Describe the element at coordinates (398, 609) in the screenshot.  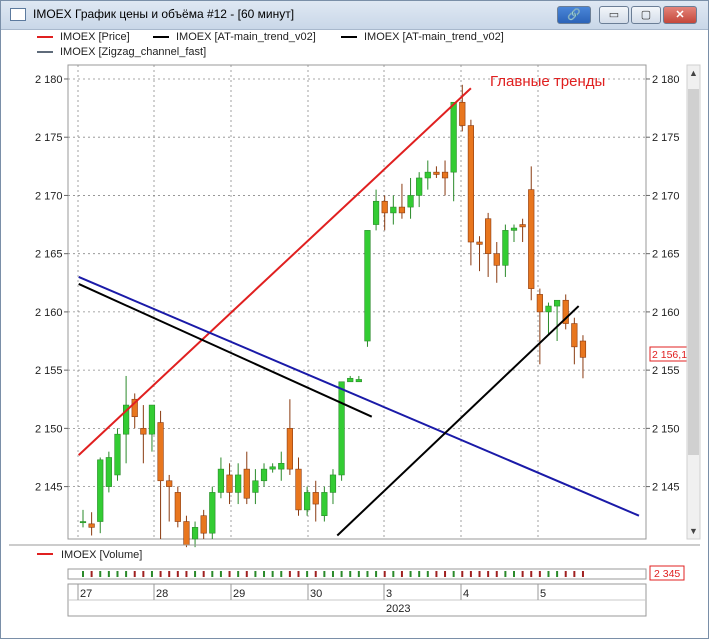
I see `year-label: 2023` at that location.